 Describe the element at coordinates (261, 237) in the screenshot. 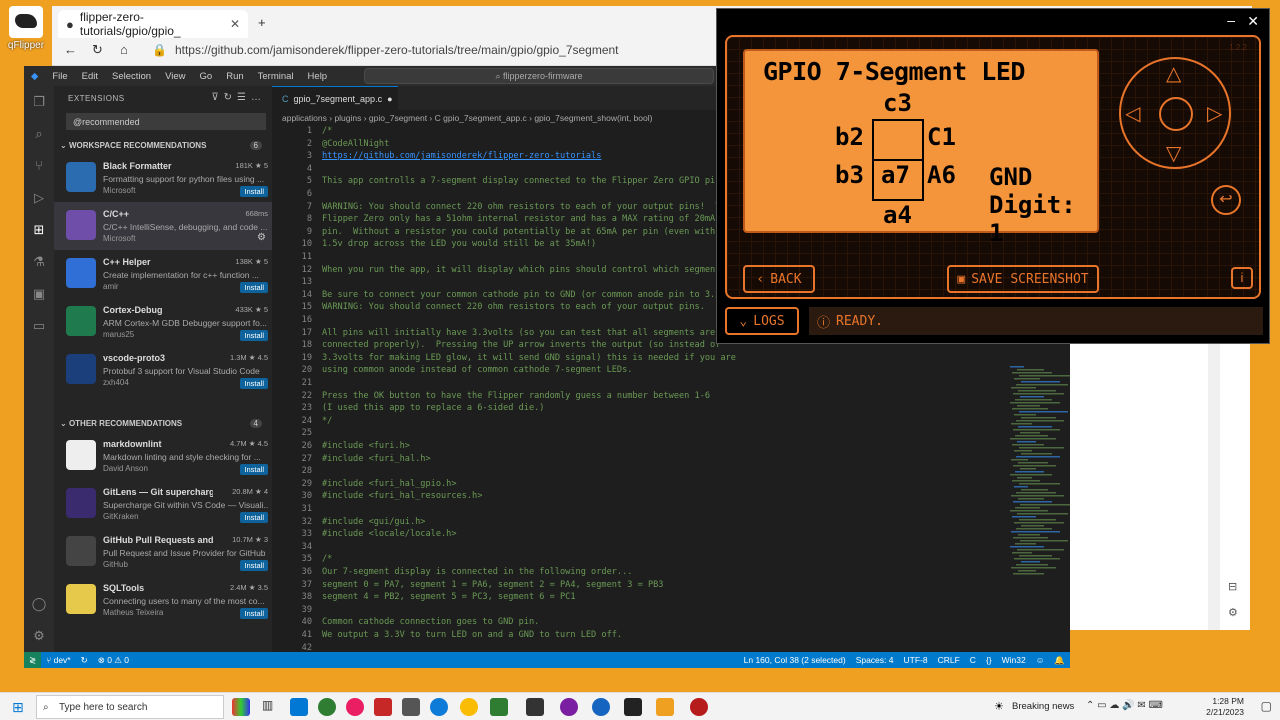

I see `extension-gear-icon: ⚙` at that location.